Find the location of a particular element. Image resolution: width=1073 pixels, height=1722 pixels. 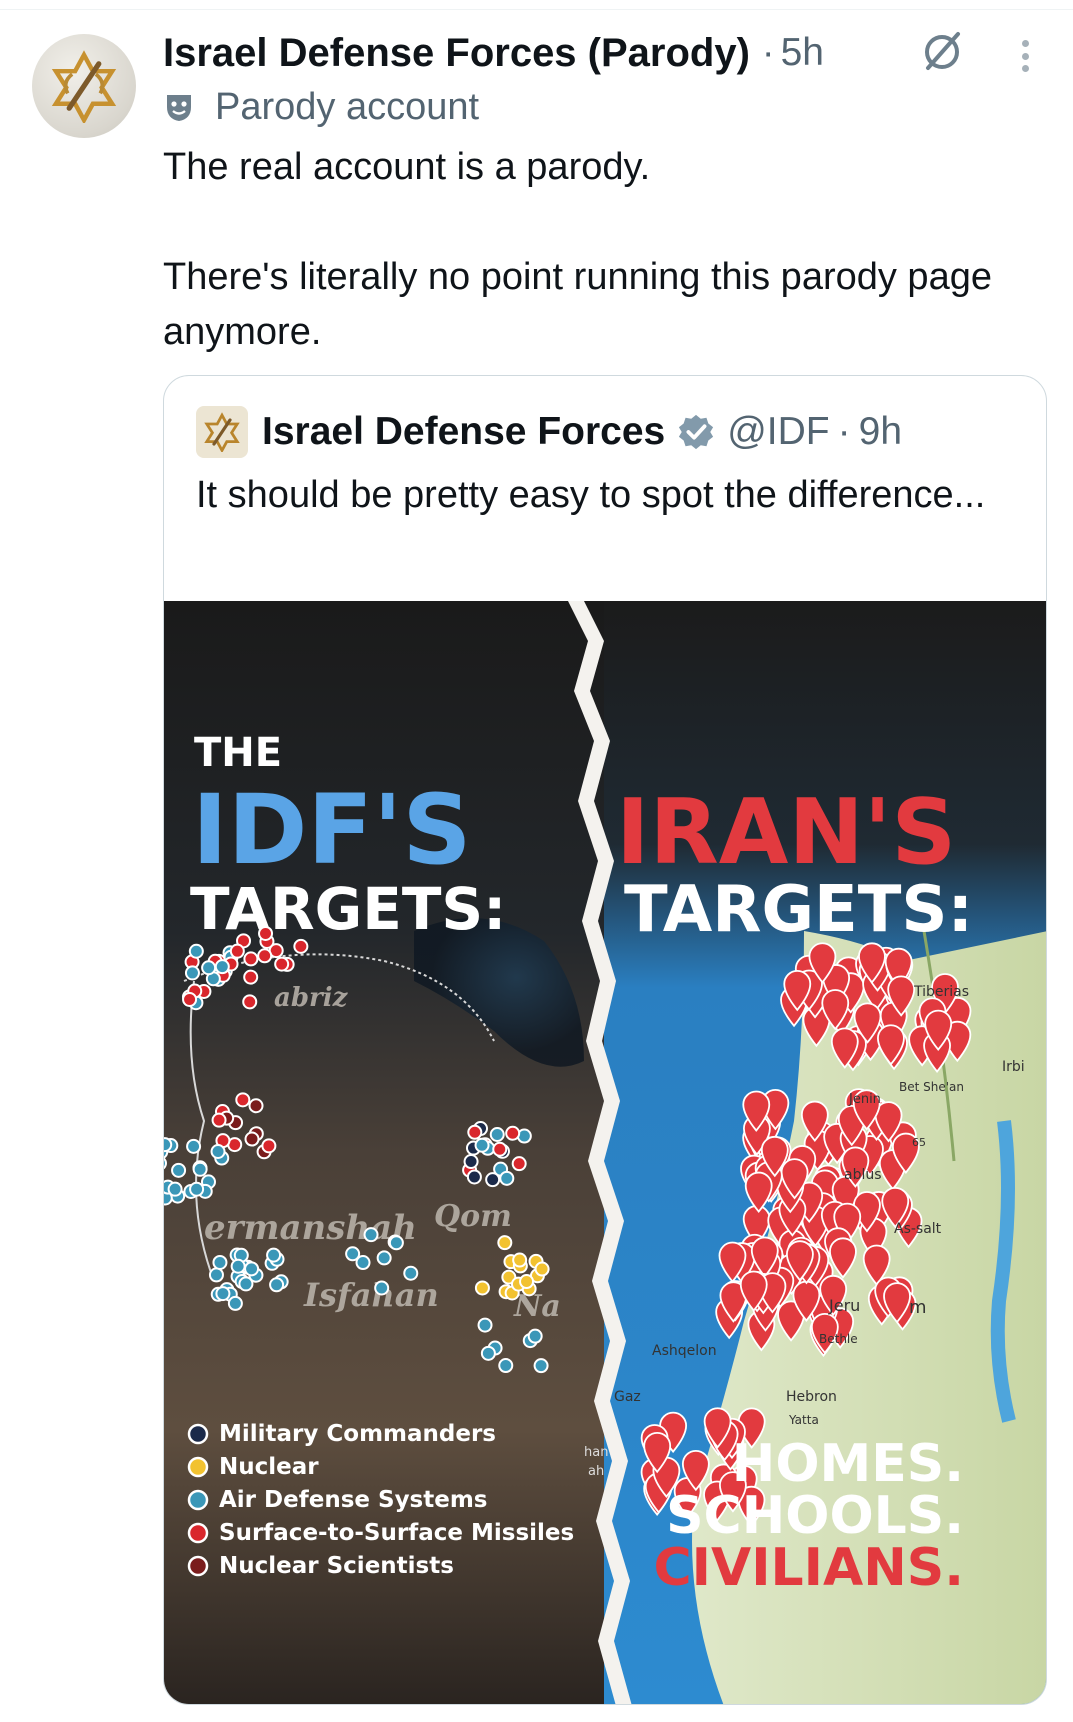

right-footer-3: CIVILIANS. is located at coordinates (808, 1568).